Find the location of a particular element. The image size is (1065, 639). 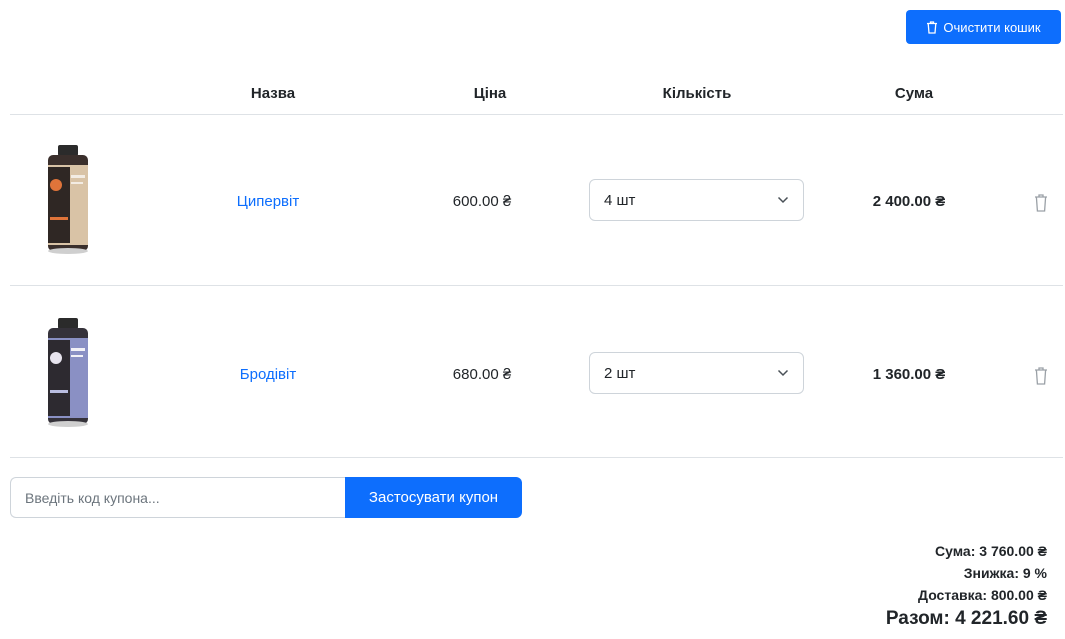

header-name: Назва is located at coordinates (273, 93).